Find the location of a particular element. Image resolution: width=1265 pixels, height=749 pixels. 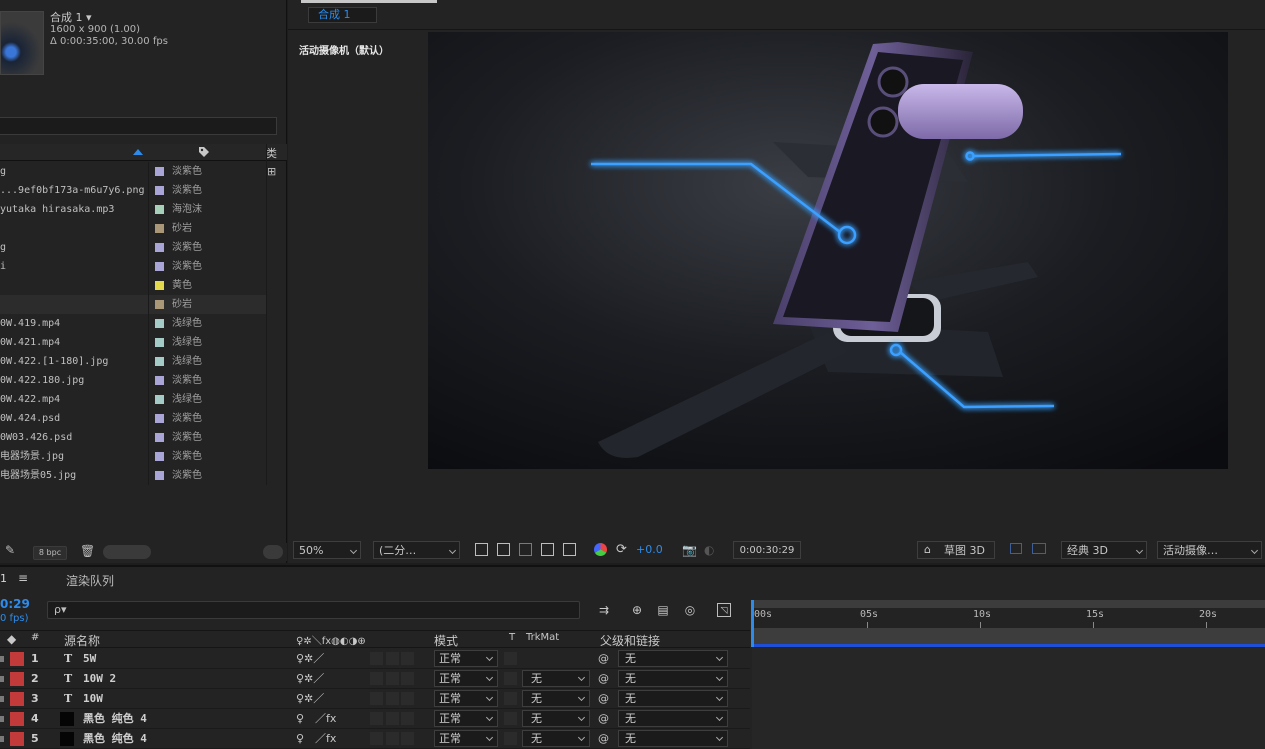

project-item: 0W03.426.psd 淡紫色 is located at coordinates (133, 437).